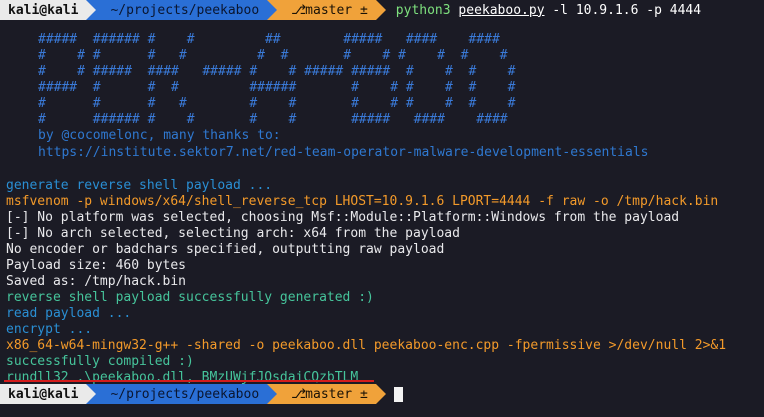  I want to click on cmd-file: peekaboo.py, so click(501, 10).